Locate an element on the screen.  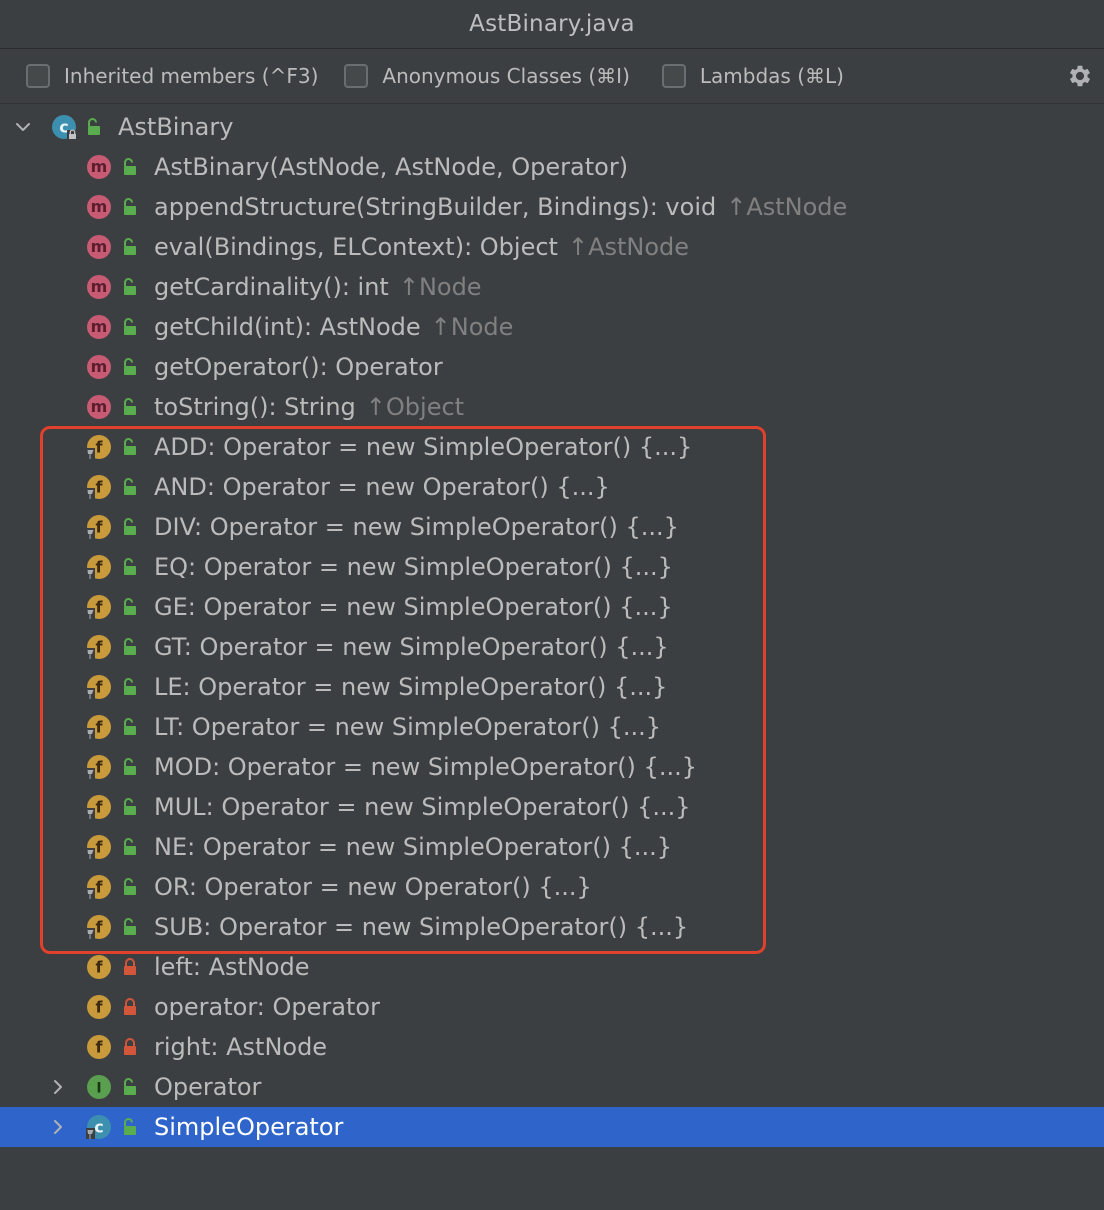
tree-item-label: getOperator(): Operator is located at coordinates (298, 367).